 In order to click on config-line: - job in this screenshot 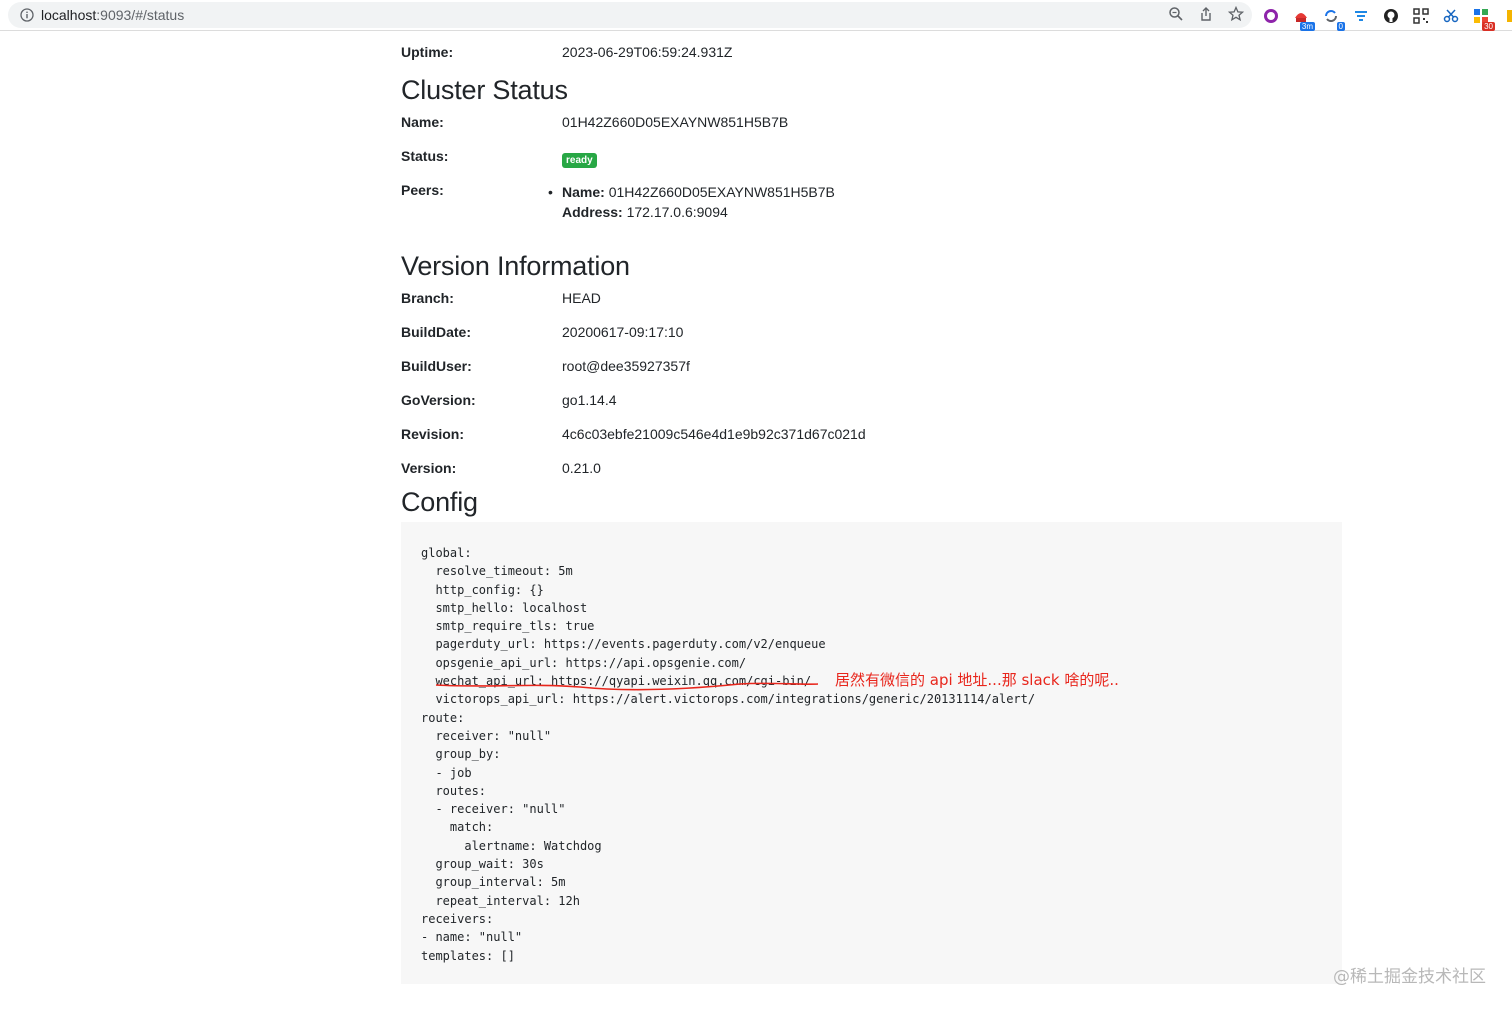, I will do `click(446, 772)`.